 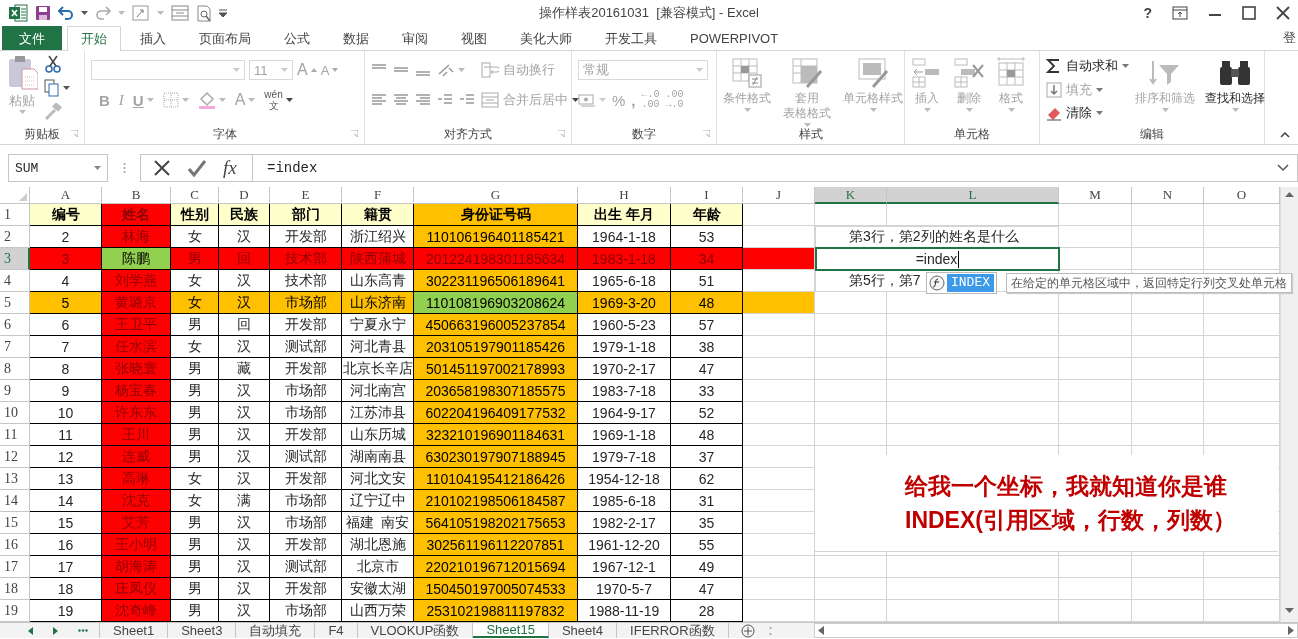 I want to click on phonetic-button: wén 文, so click(x=278, y=100).